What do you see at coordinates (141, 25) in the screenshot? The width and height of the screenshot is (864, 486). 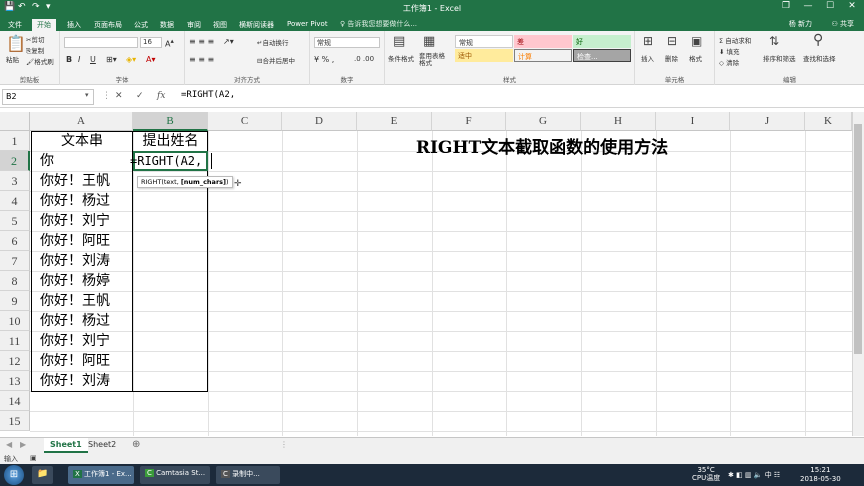 I see `tab-formulas: 公式` at bounding box center [141, 25].